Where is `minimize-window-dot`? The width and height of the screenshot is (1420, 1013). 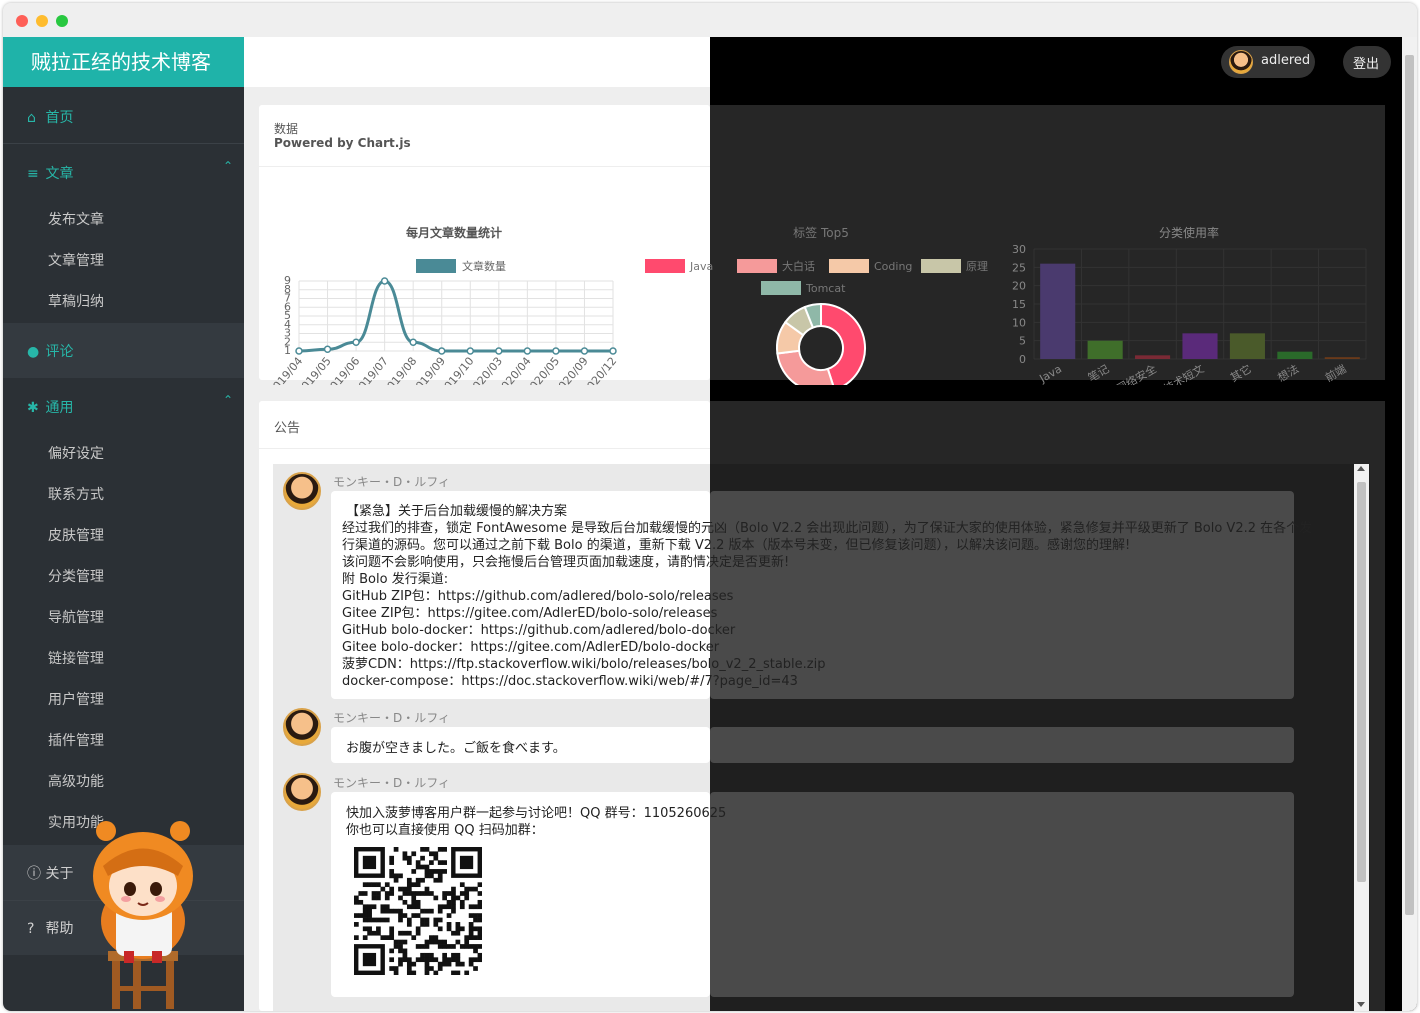
minimize-window-dot is located at coordinates (42, 21).